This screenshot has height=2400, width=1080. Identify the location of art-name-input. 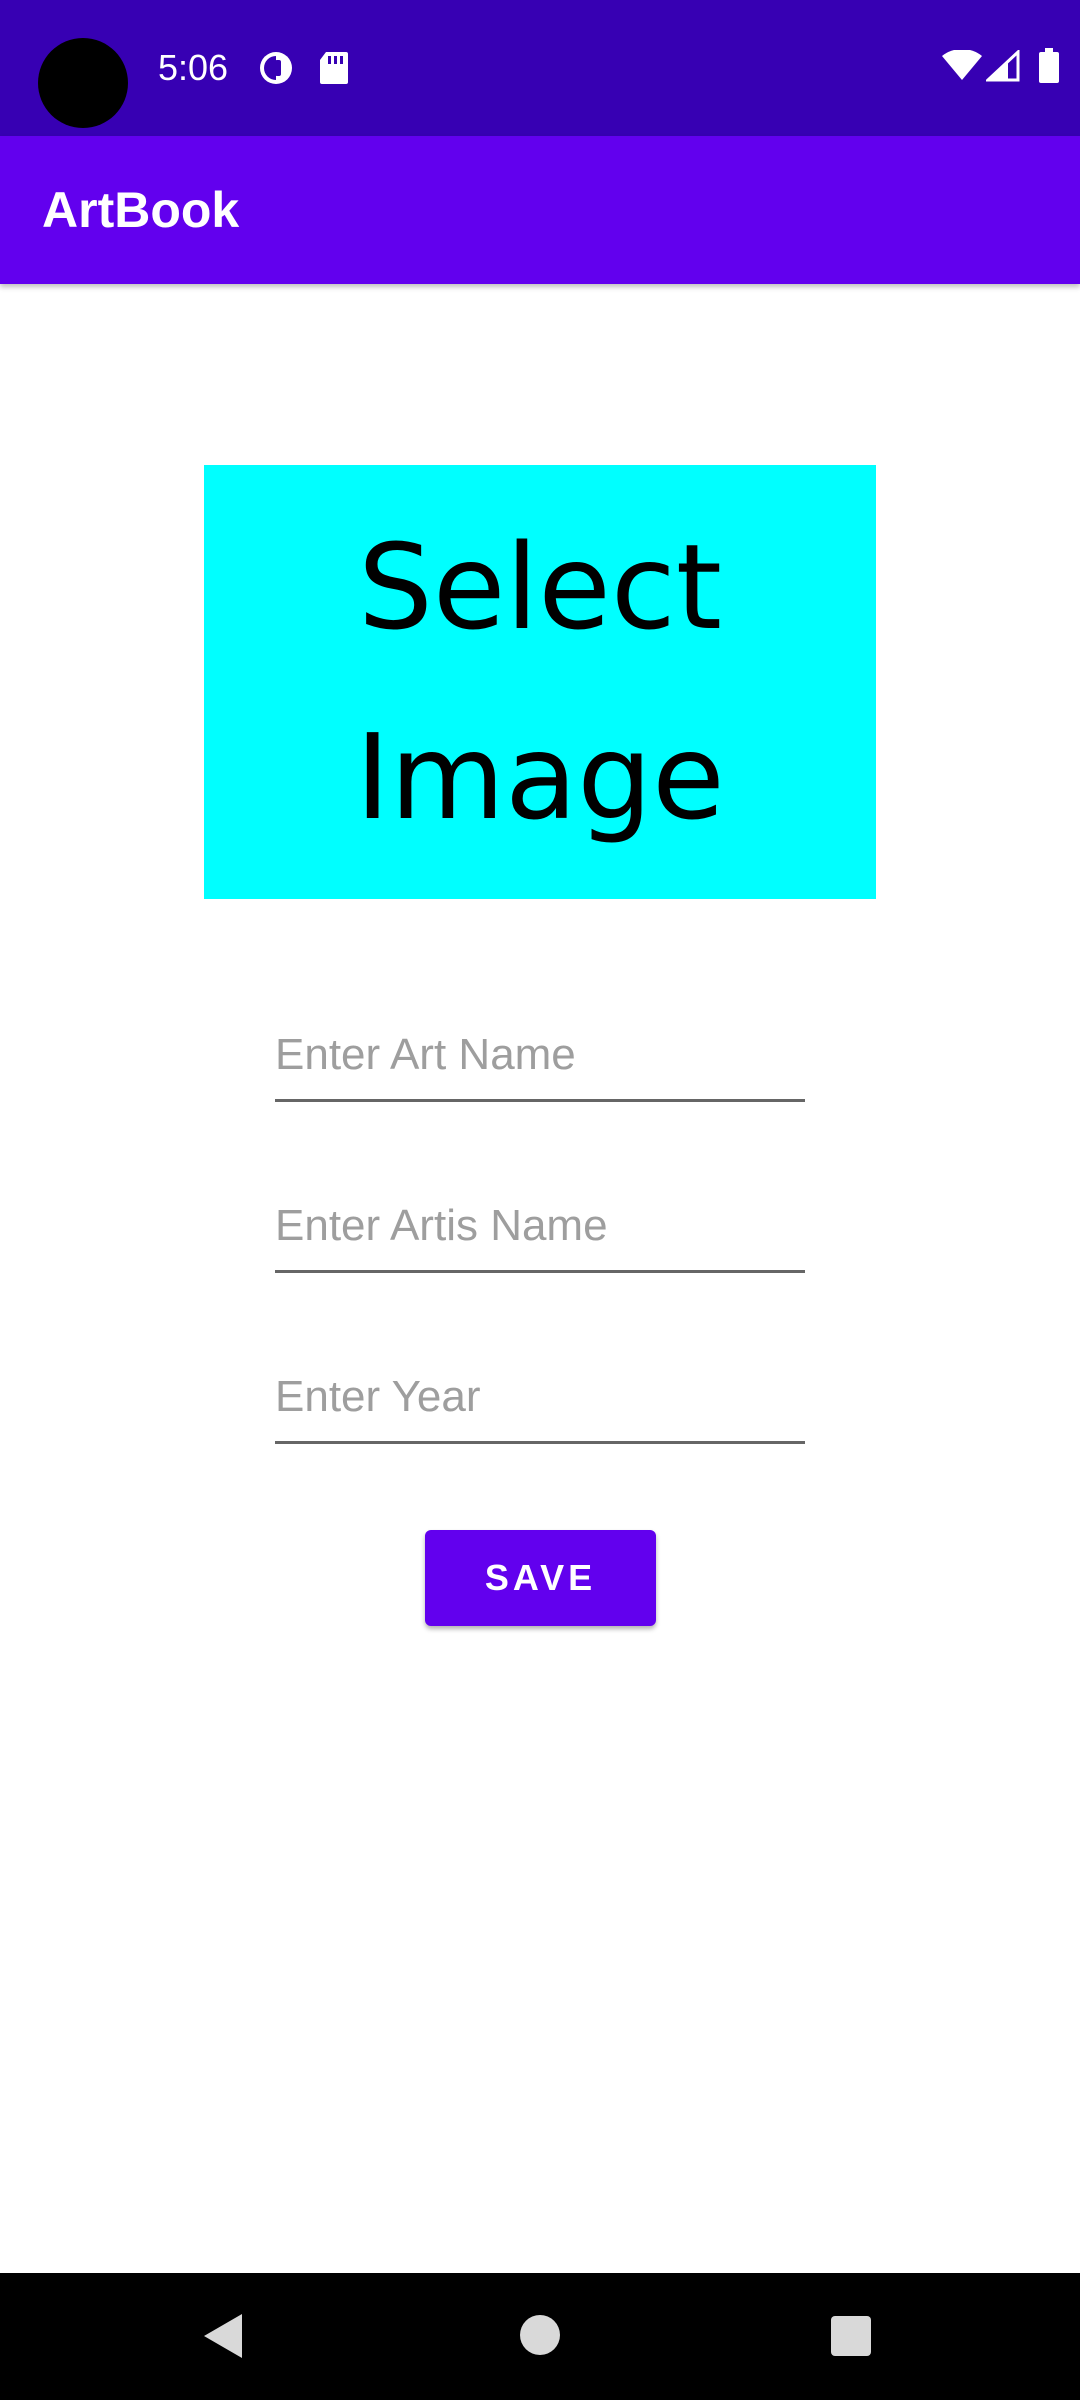
(540, 1062).